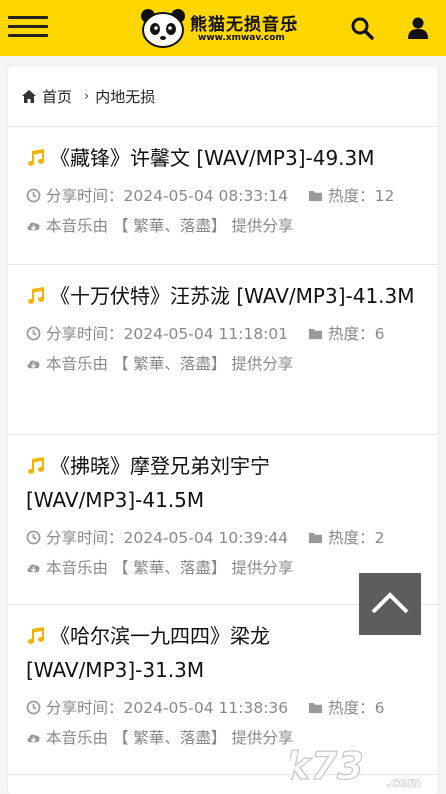 The image size is (446, 794). Describe the element at coordinates (29, 96) in the screenshot. I see `home-icon` at that location.